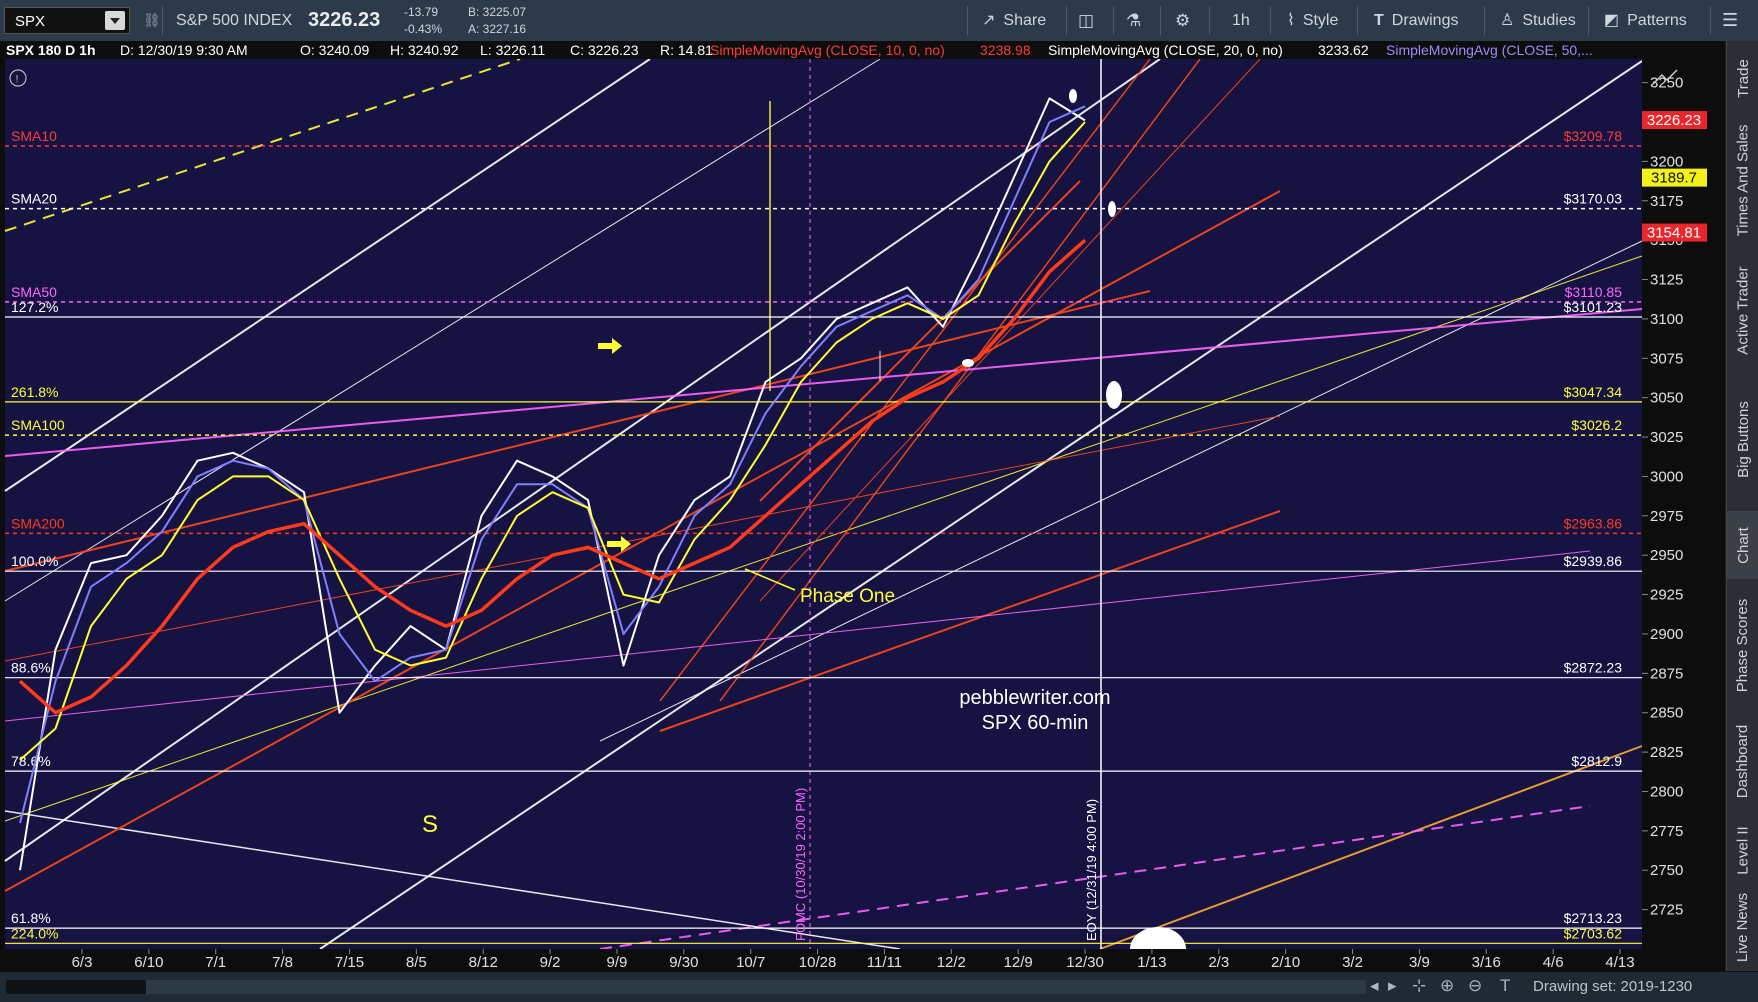 The width and height of the screenshot is (1758, 1002). What do you see at coordinates (215, 962) in the screenshot?
I see `x-tick-label: 7/1` at bounding box center [215, 962].